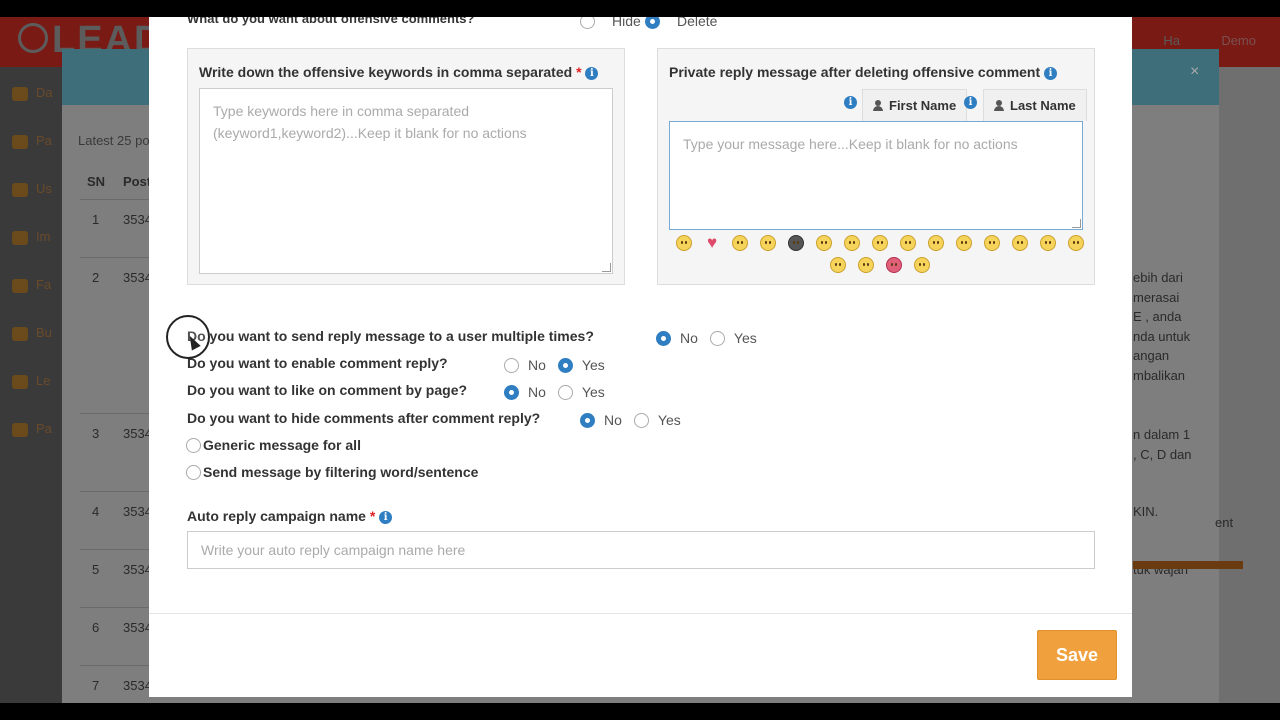  Describe the element at coordinates (20, 285) in the screenshot. I see `paw-icon` at that location.